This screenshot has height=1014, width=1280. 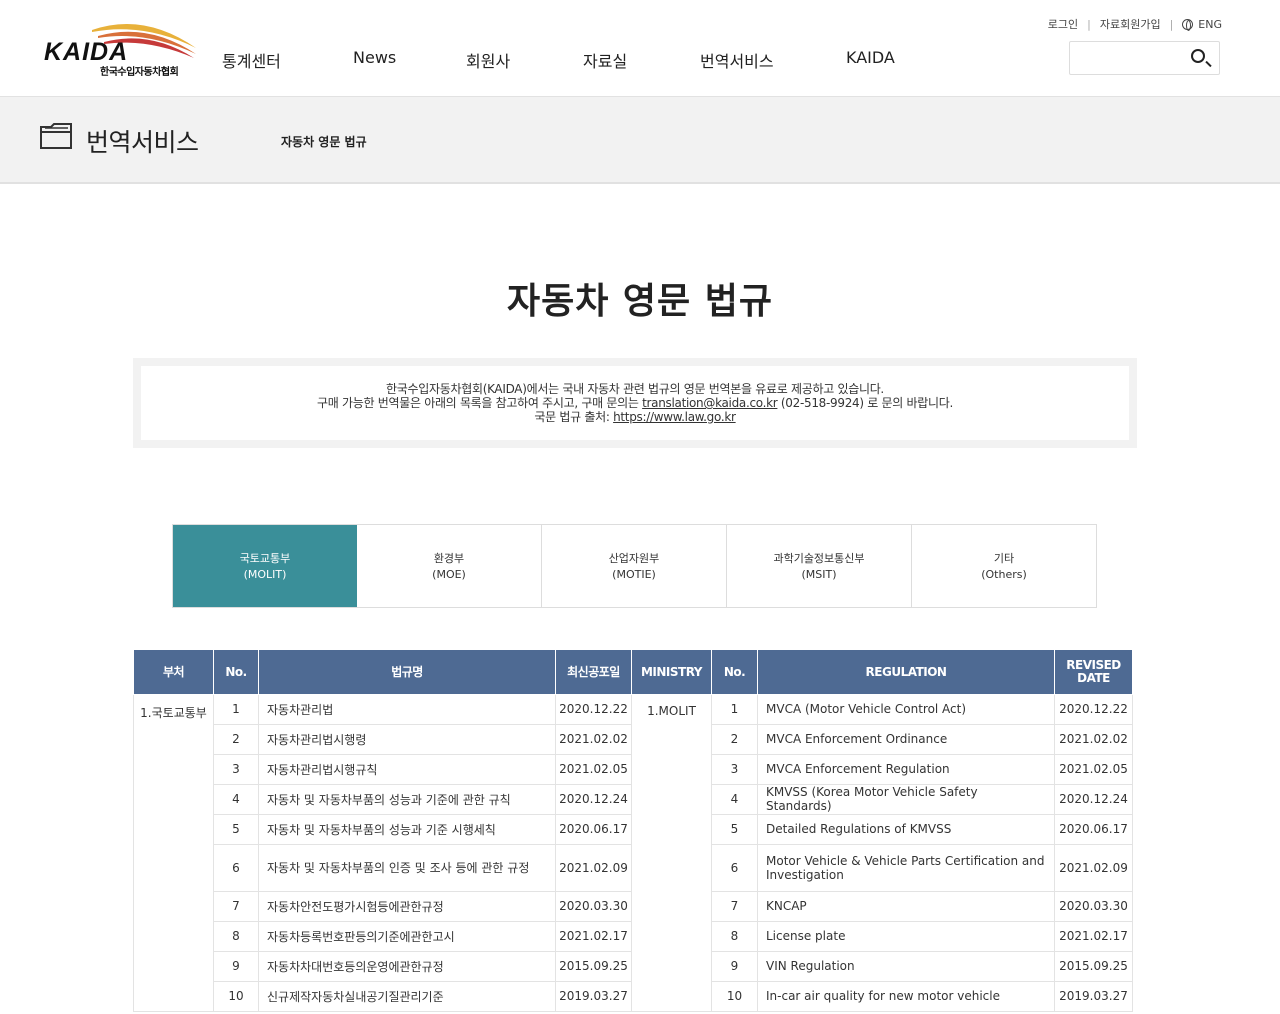 I want to click on nav-item-translation: 번역서비스, so click(x=737, y=60).